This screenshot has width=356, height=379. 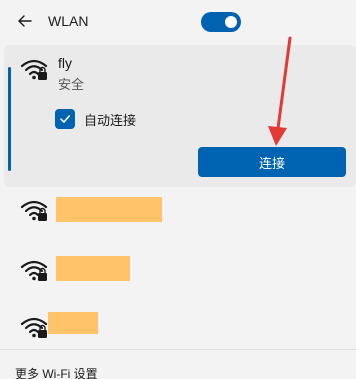 What do you see at coordinates (110, 120) in the screenshot?
I see `auto-connect-label: 自动连接` at bounding box center [110, 120].